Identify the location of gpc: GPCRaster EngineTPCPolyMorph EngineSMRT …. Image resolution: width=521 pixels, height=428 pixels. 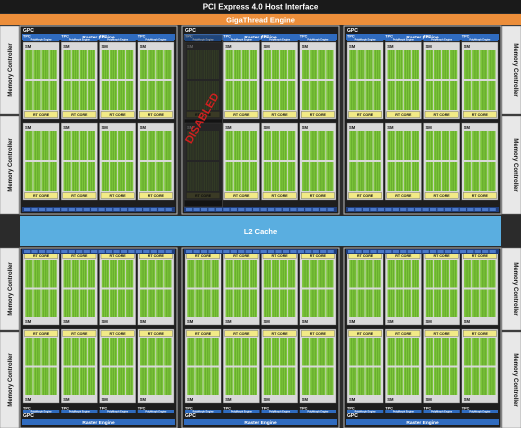
(422, 337).